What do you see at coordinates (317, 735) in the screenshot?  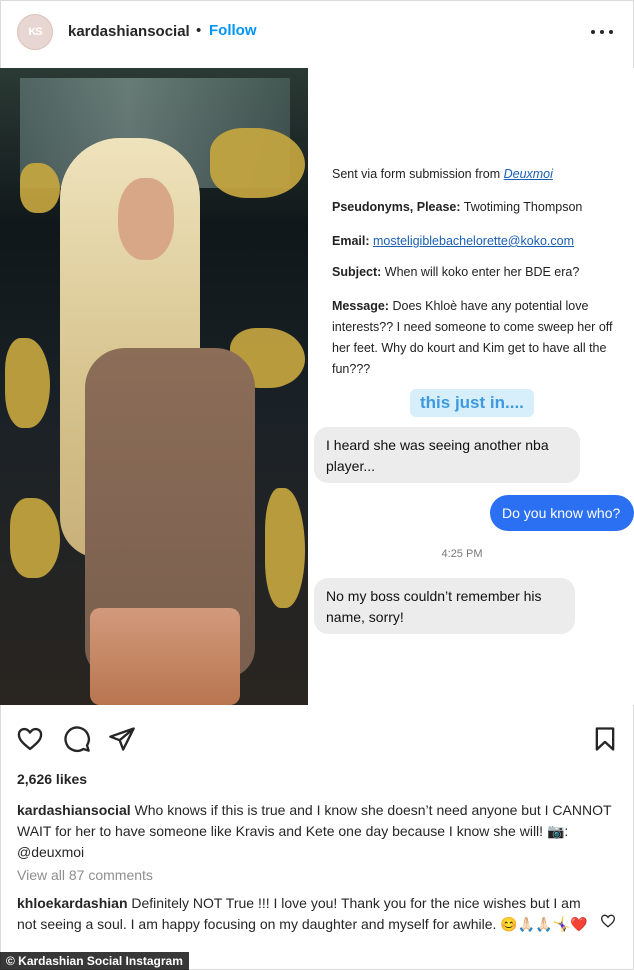 I see `action-bar` at bounding box center [317, 735].